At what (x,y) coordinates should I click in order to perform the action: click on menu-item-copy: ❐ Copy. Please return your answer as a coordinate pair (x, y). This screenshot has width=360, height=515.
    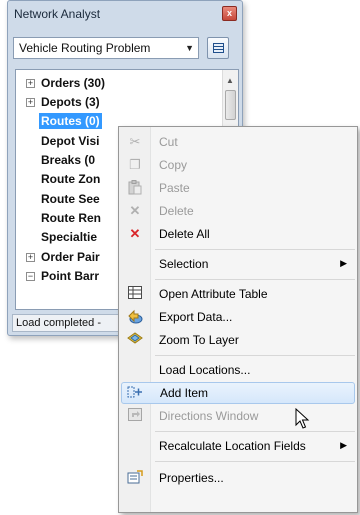
    Looking at the image, I should click on (238, 165).